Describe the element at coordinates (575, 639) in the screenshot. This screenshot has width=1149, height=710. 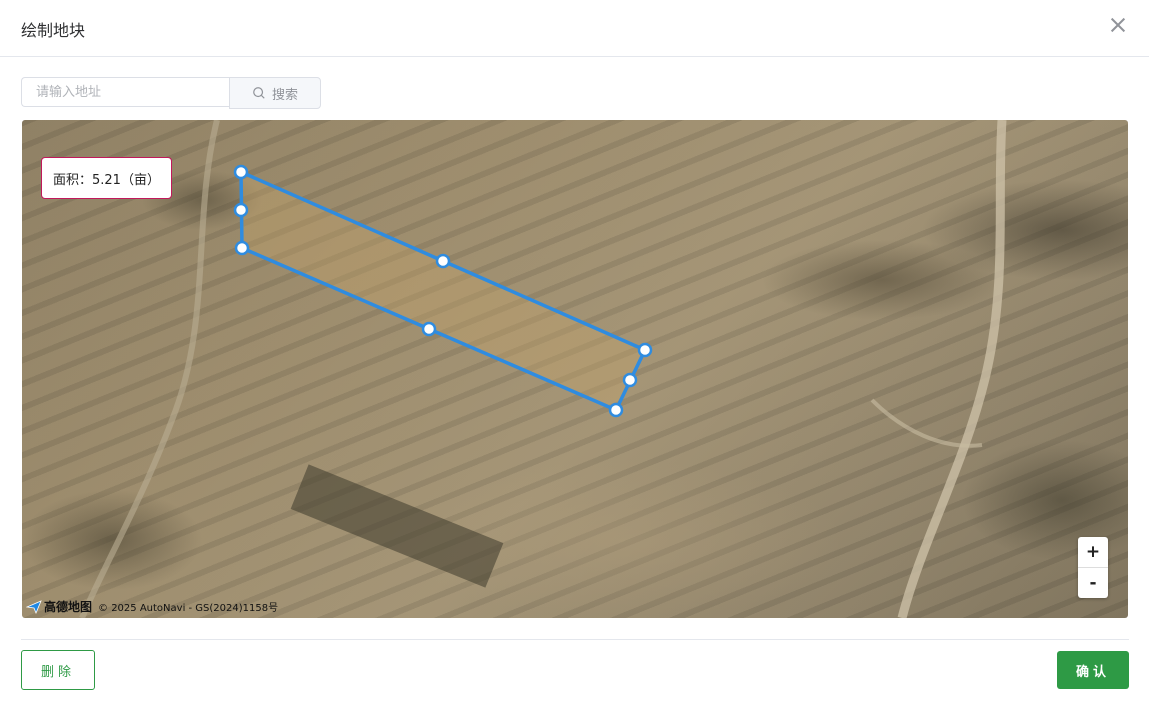
I see `footer-divider` at that location.